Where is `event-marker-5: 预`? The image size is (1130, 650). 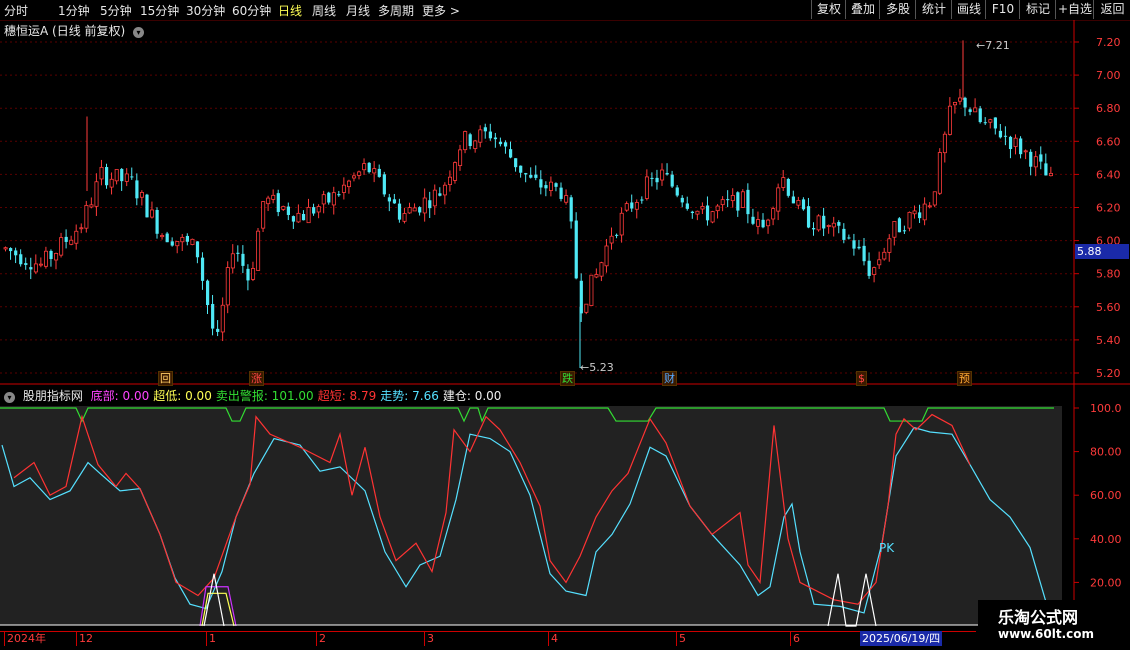
event-marker-5: 预 is located at coordinates (964, 378).